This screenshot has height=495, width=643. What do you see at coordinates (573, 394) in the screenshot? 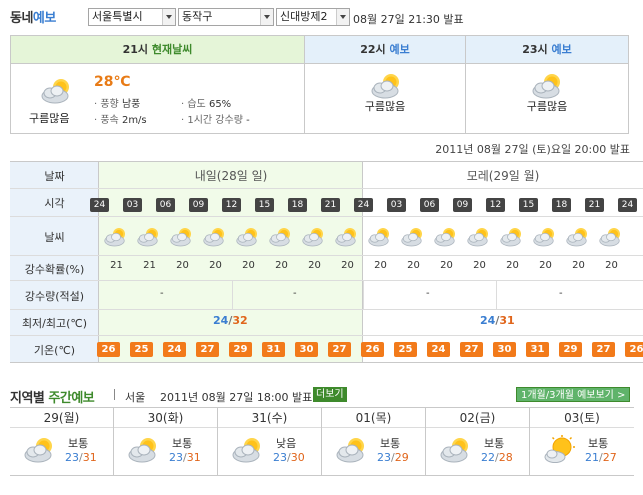
I see `monthly-forecast-button: 1개월/3개월 예보보기 >` at bounding box center [573, 394].